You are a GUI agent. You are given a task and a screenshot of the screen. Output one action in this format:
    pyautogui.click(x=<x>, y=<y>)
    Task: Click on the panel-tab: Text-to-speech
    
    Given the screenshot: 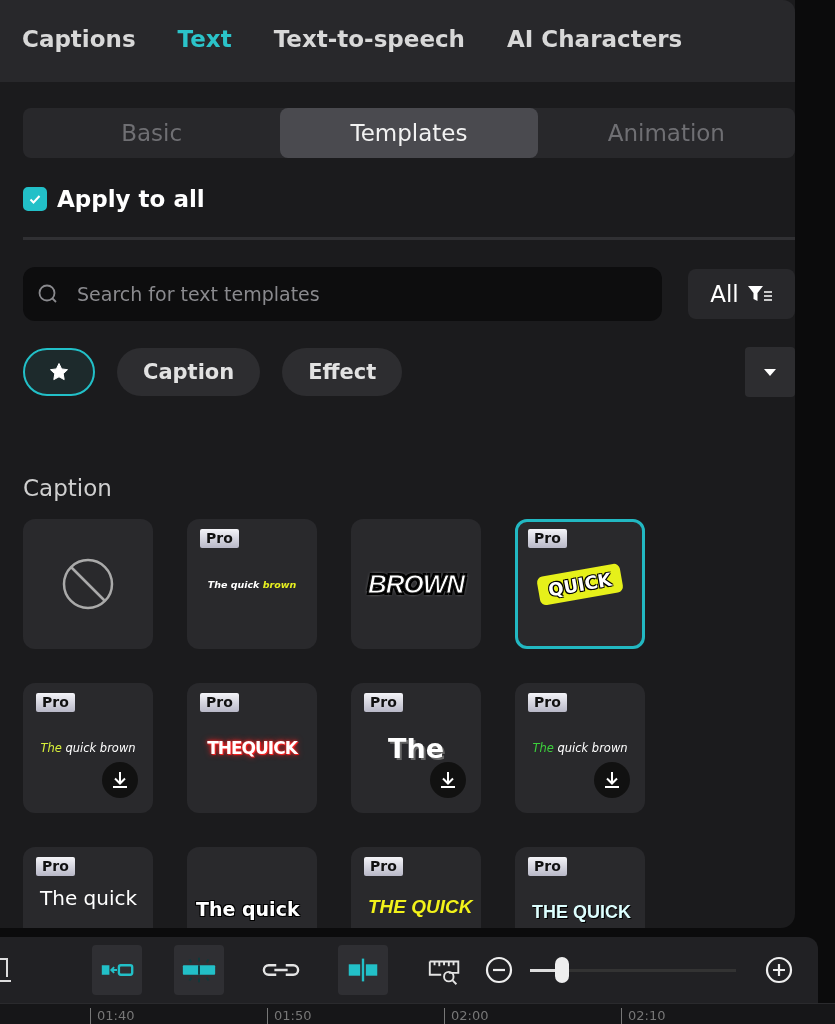 What is the action you would take?
    pyautogui.click(x=369, y=41)
    